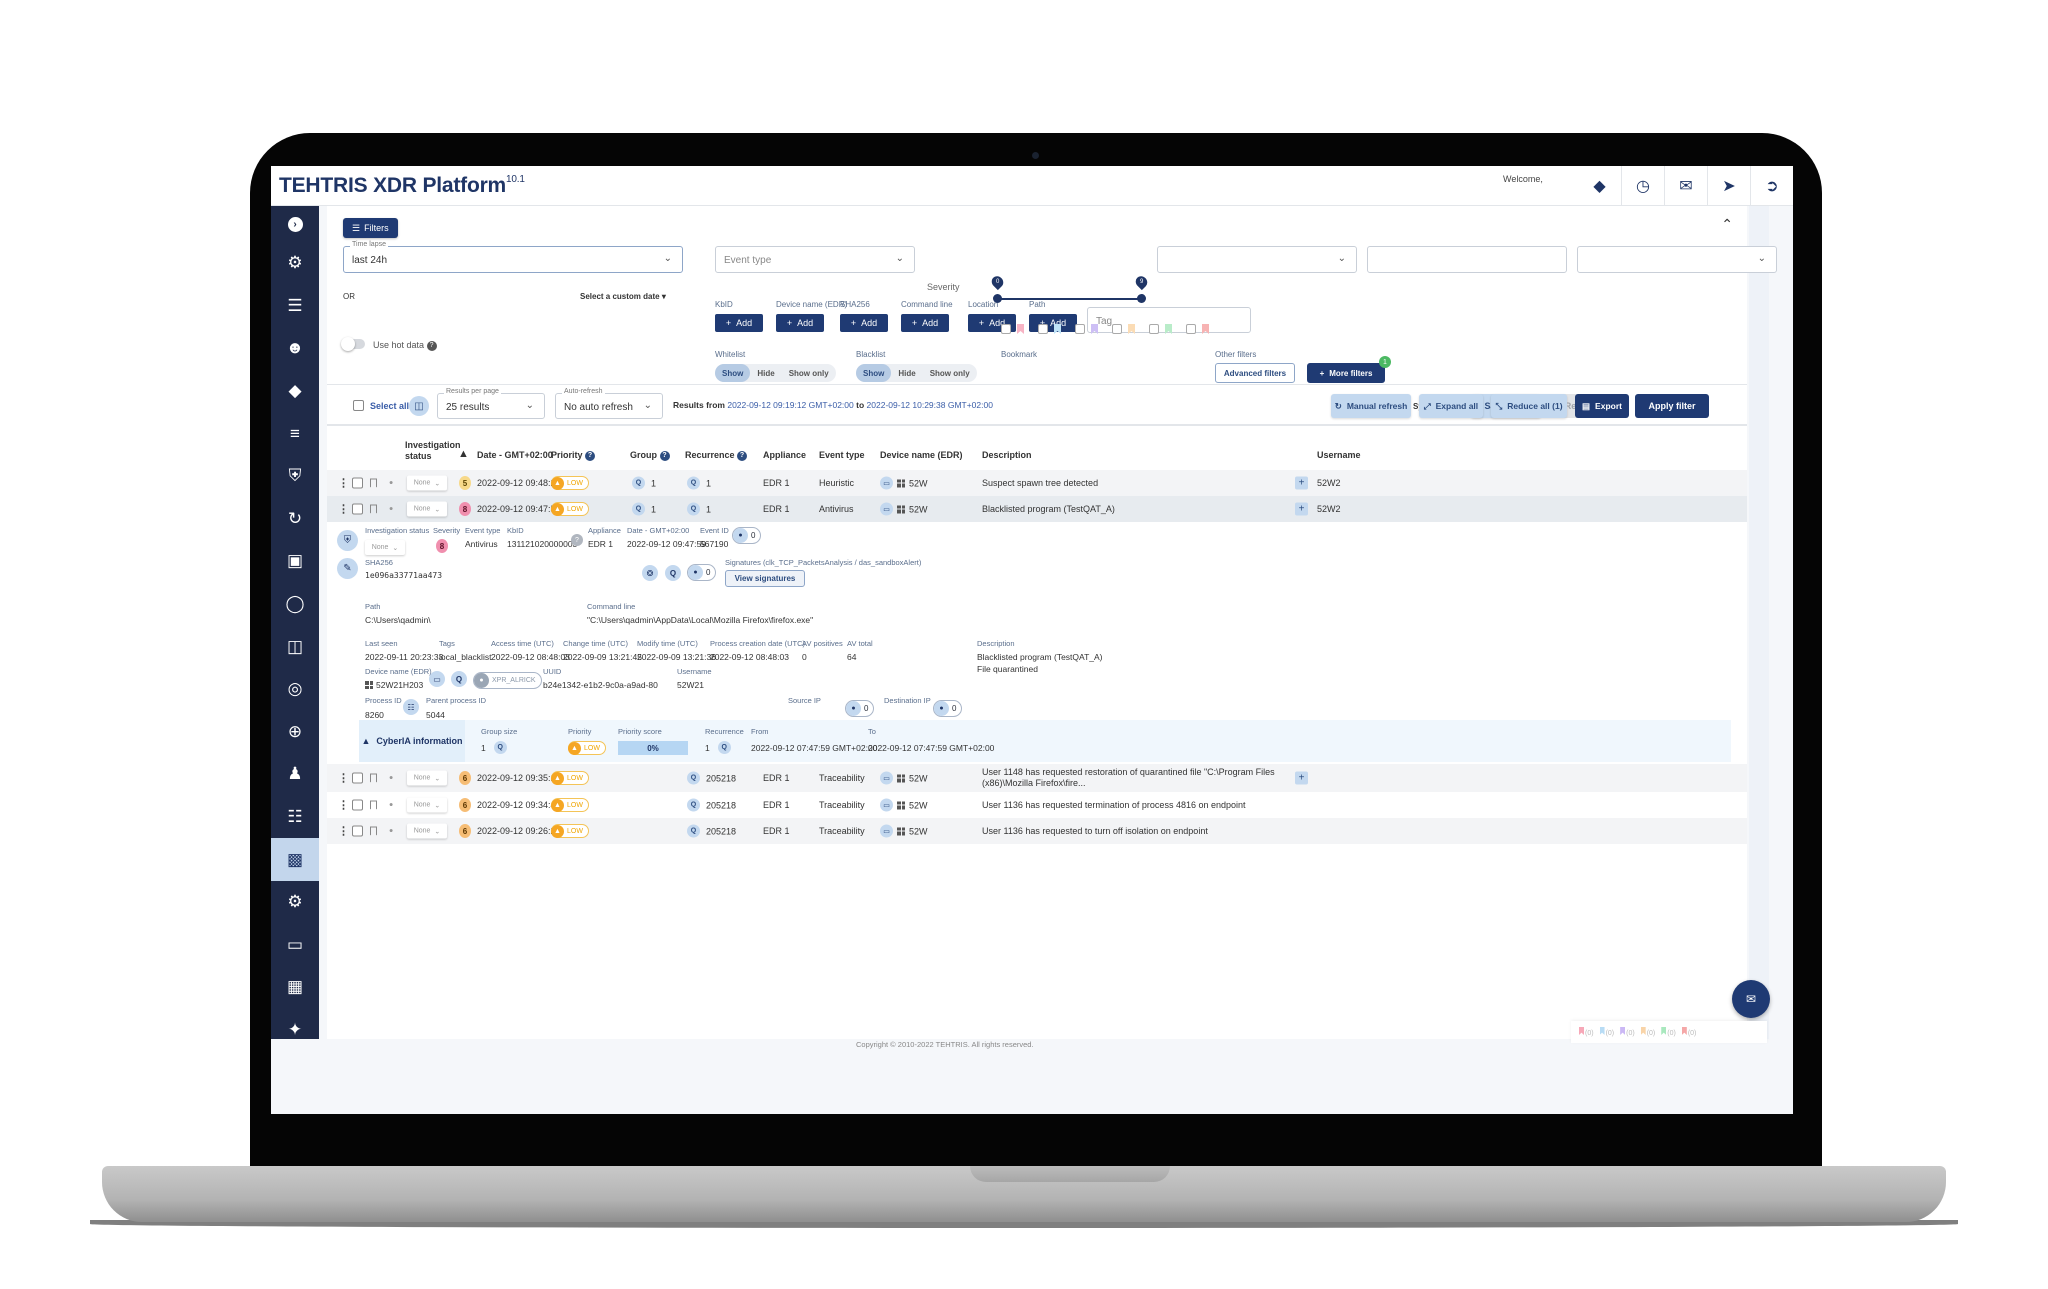 This screenshot has width=2048, height=1289. Describe the element at coordinates (295, 859) in the screenshot. I see `sidebar-item-robot: ▩` at that location.